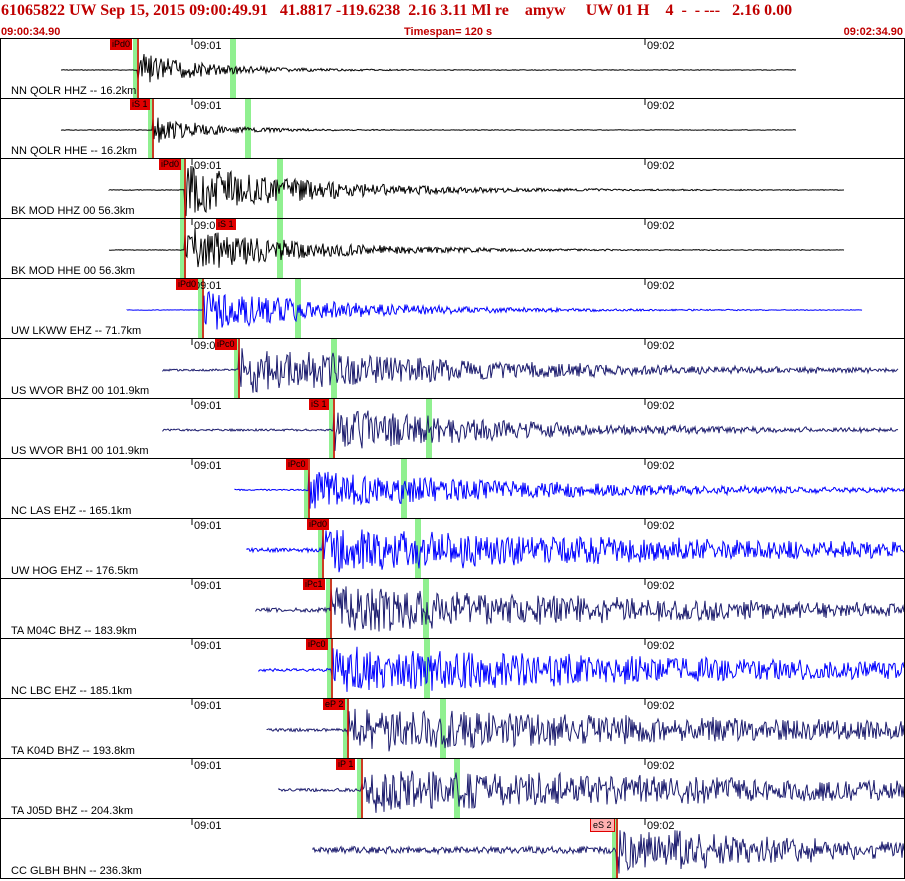 Image resolution: width=905 pixels, height=881 pixels. Describe the element at coordinates (74, 631) in the screenshot. I see `channel-label: TA M04C BHZ -- 183.9km` at that location.